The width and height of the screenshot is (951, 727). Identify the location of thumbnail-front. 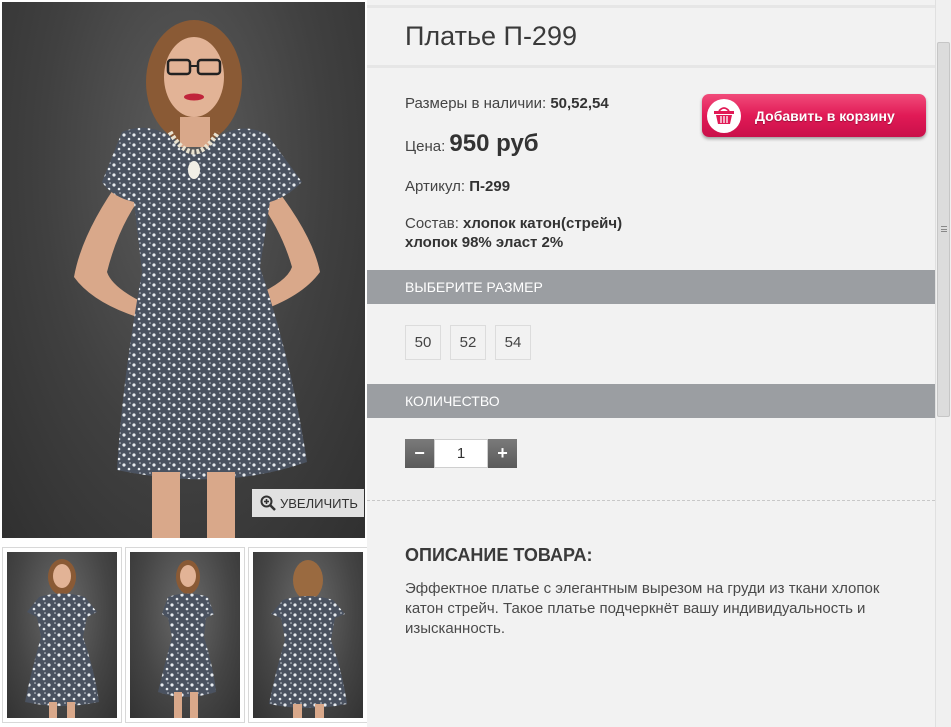
(62, 635).